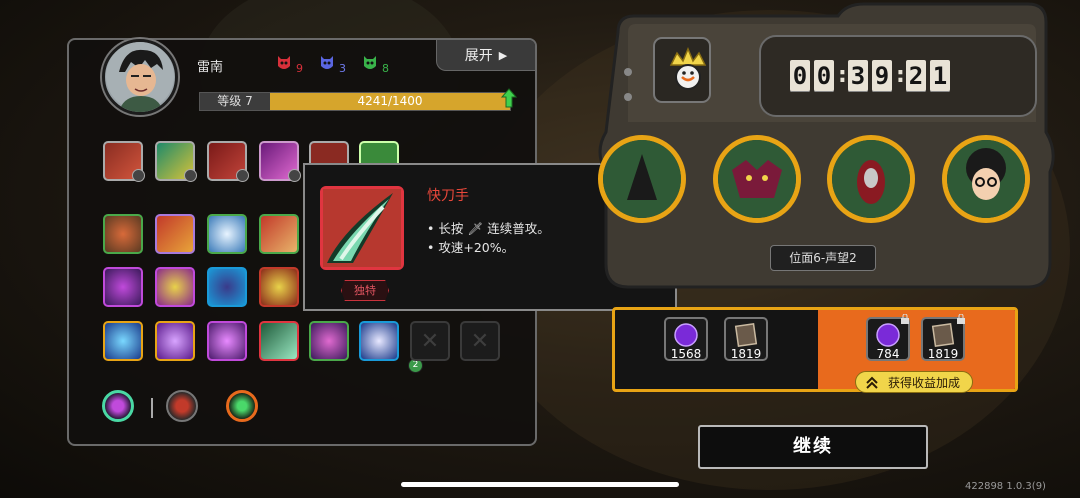 The width and height of the screenshot is (1080, 498). I want to click on quick-blade-icon, so click(362, 228).